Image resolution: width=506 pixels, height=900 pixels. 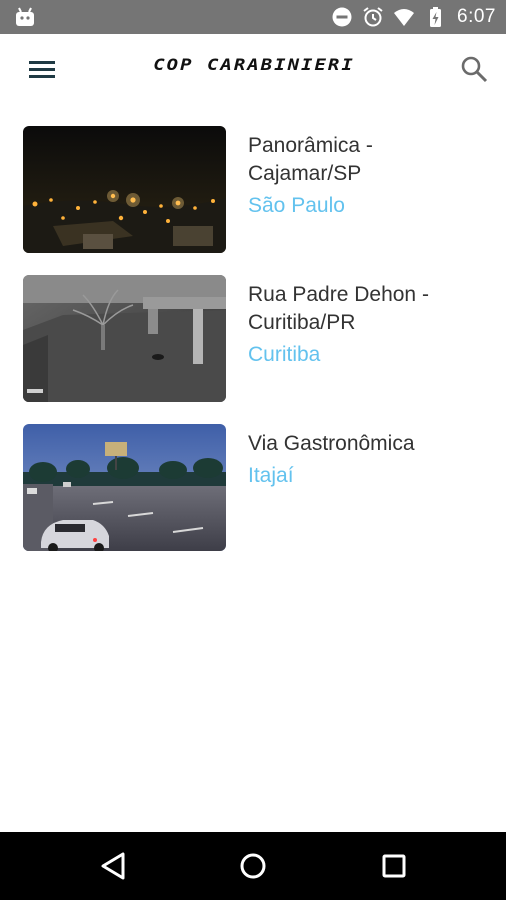 What do you see at coordinates (368, 476) in the screenshot?
I see `camera-city: Itajaí` at bounding box center [368, 476].